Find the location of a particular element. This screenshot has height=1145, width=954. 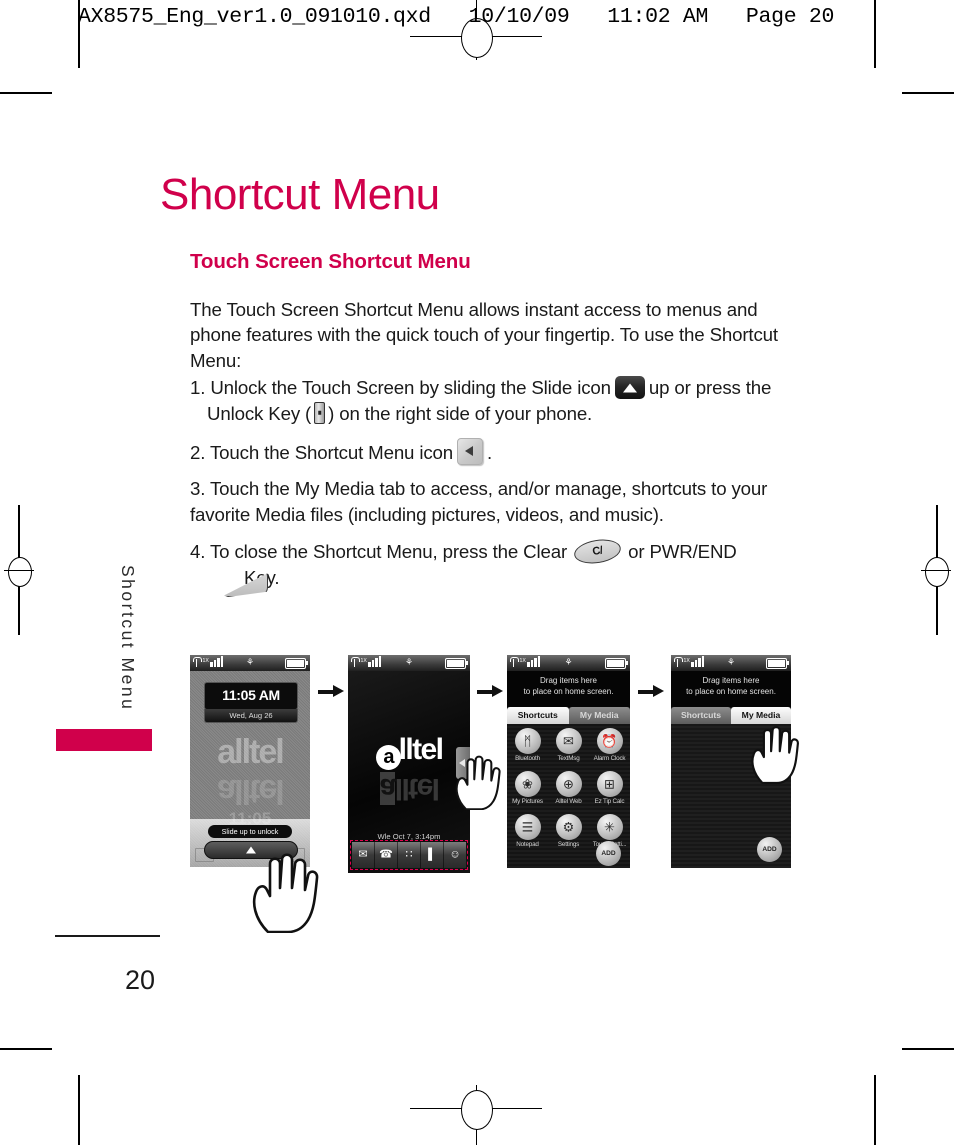

shortcut-item-notepad: ☰ Notepad is located at coordinates (527, 835).